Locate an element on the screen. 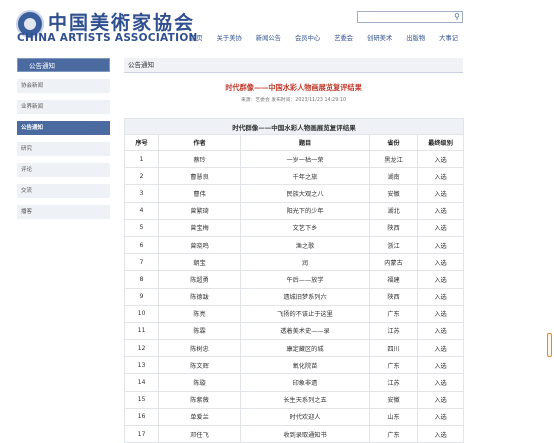 The height and width of the screenshot is (443, 554). cell-author: 曾晓鸣 is located at coordinates (199, 245).